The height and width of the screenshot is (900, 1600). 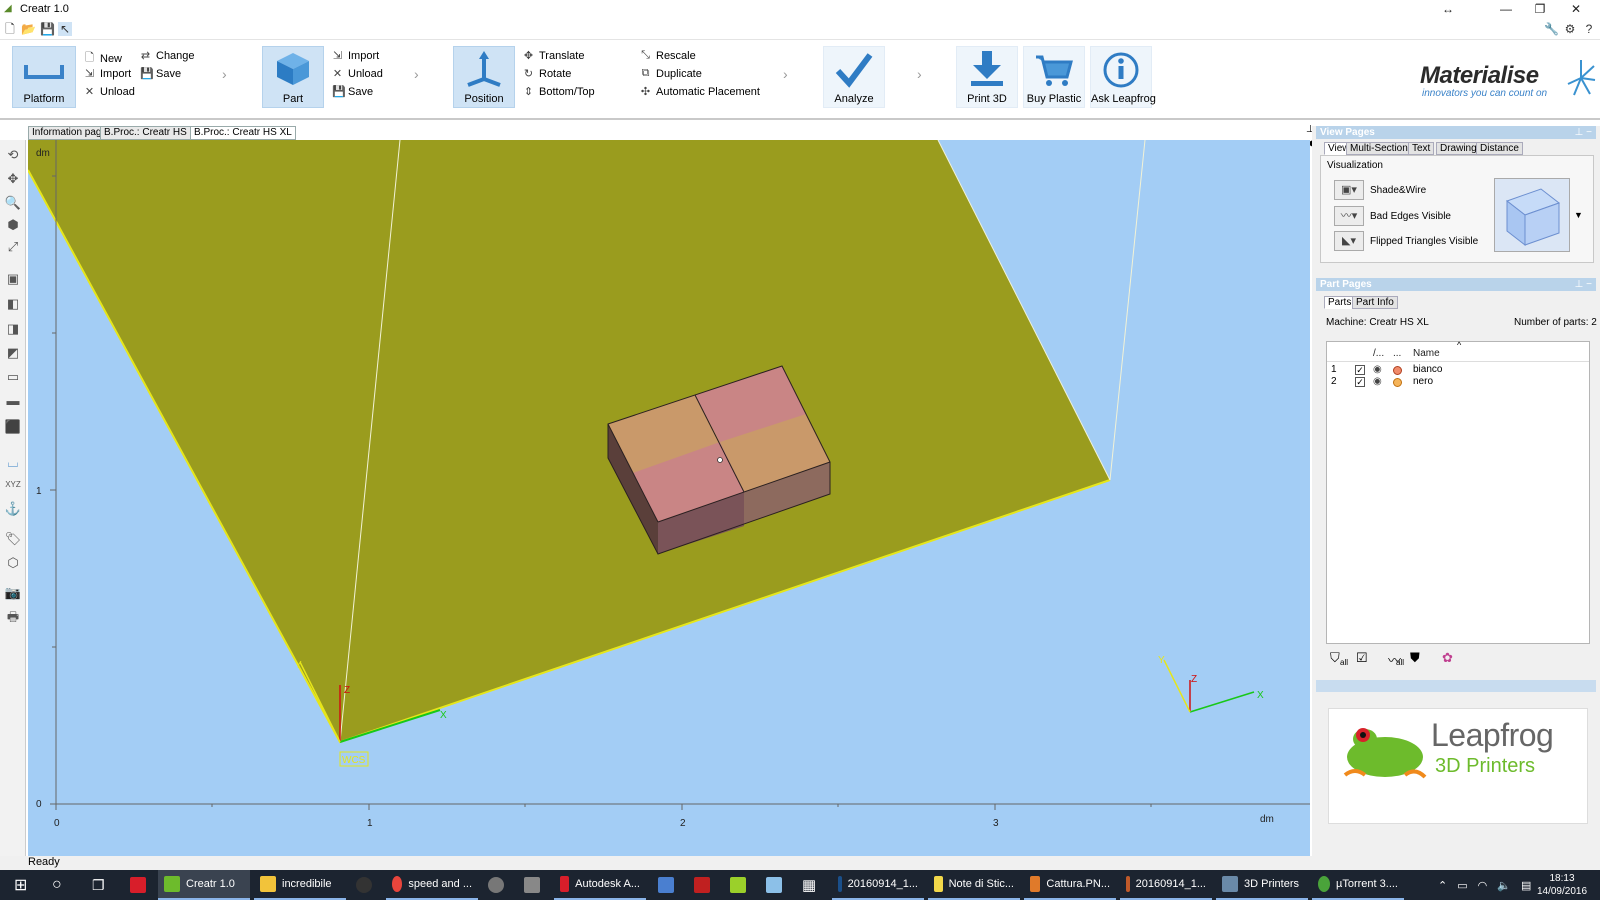 I want to click on position-button: Position, so click(x=484, y=77).